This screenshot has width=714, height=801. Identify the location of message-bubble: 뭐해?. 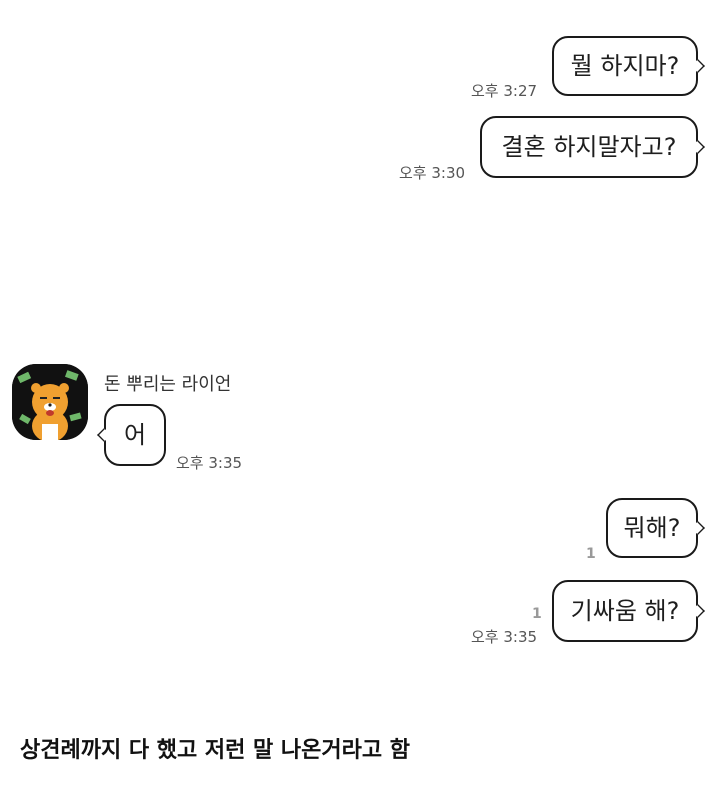
(652, 528).